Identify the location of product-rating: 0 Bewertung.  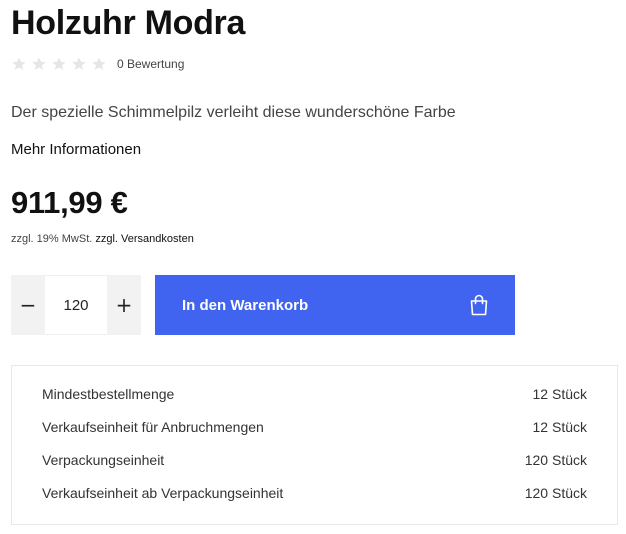
(97, 64).